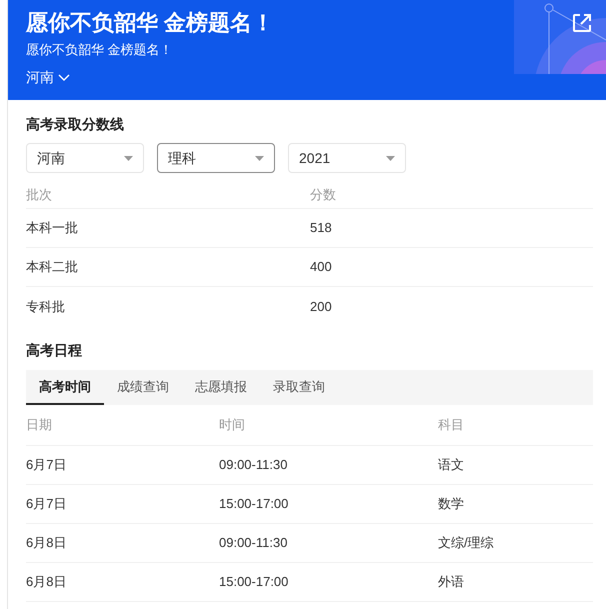 The width and height of the screenshot is (606, 609). What do you see at coordinates (221, 387) in the screenshot?
I see `tab: 志愿填报` at bounding box center [221, 387].